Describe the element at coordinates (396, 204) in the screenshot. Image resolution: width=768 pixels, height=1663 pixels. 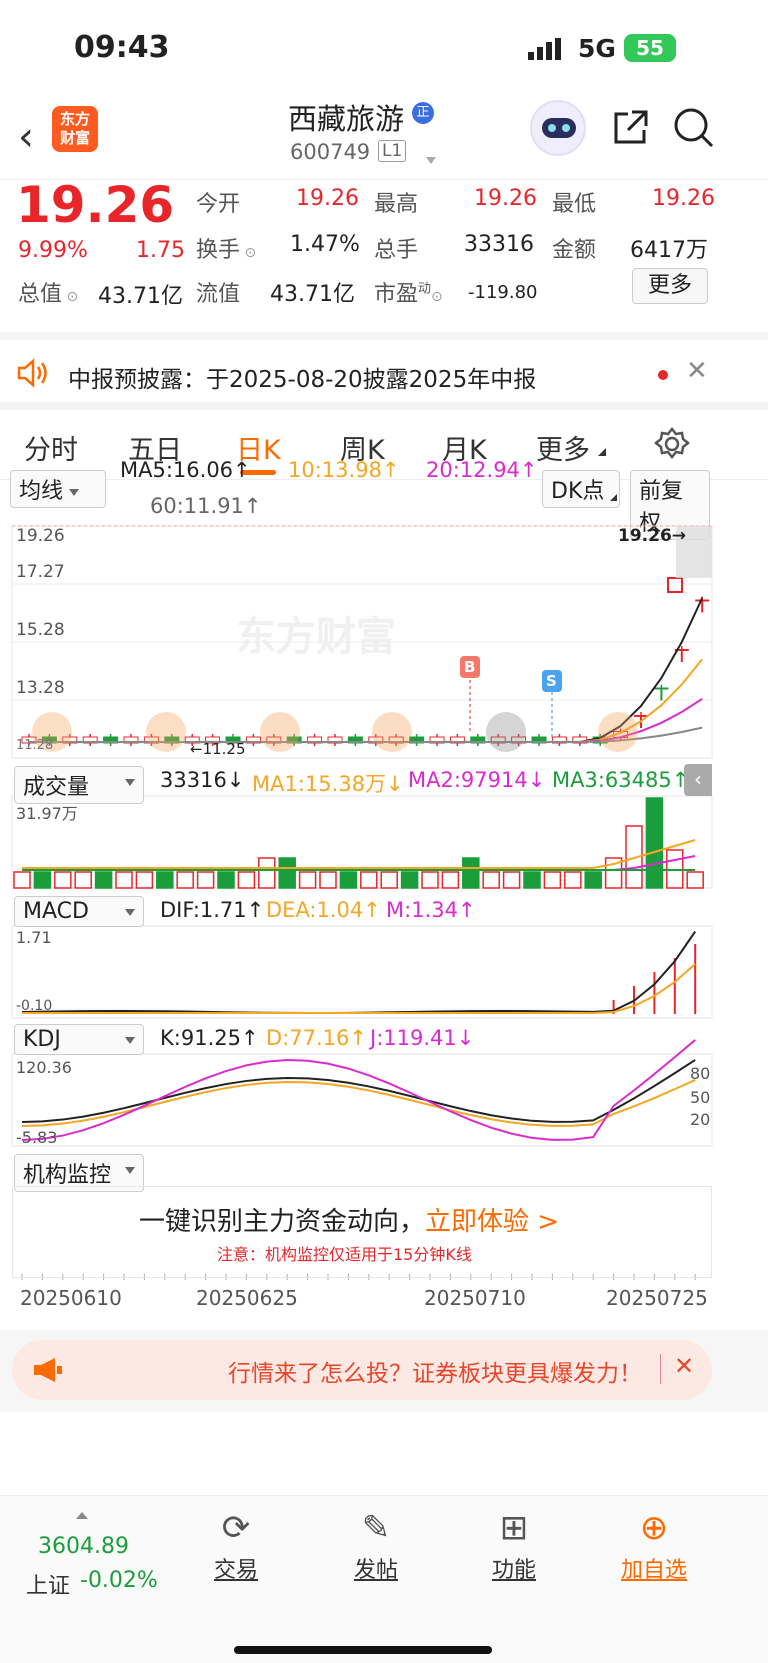
I see `high-label: 最高` at that location.